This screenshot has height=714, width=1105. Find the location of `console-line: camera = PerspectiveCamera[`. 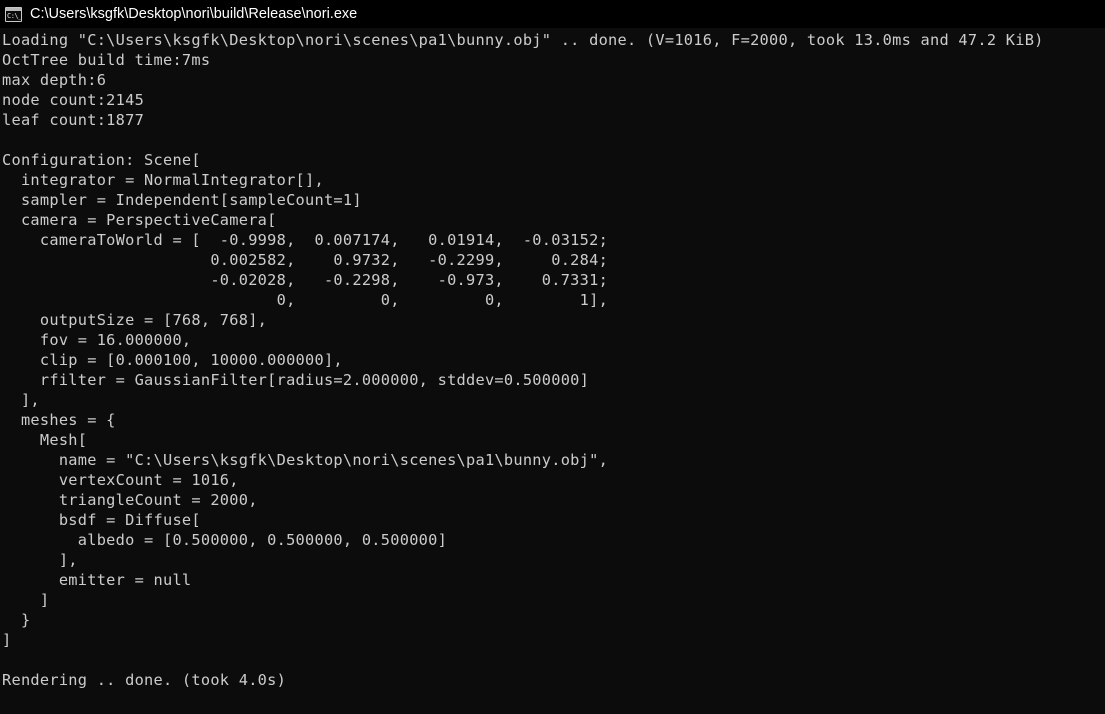

console-line: camera = PerspectiveCamera[ is located at coordinates (139, 220).